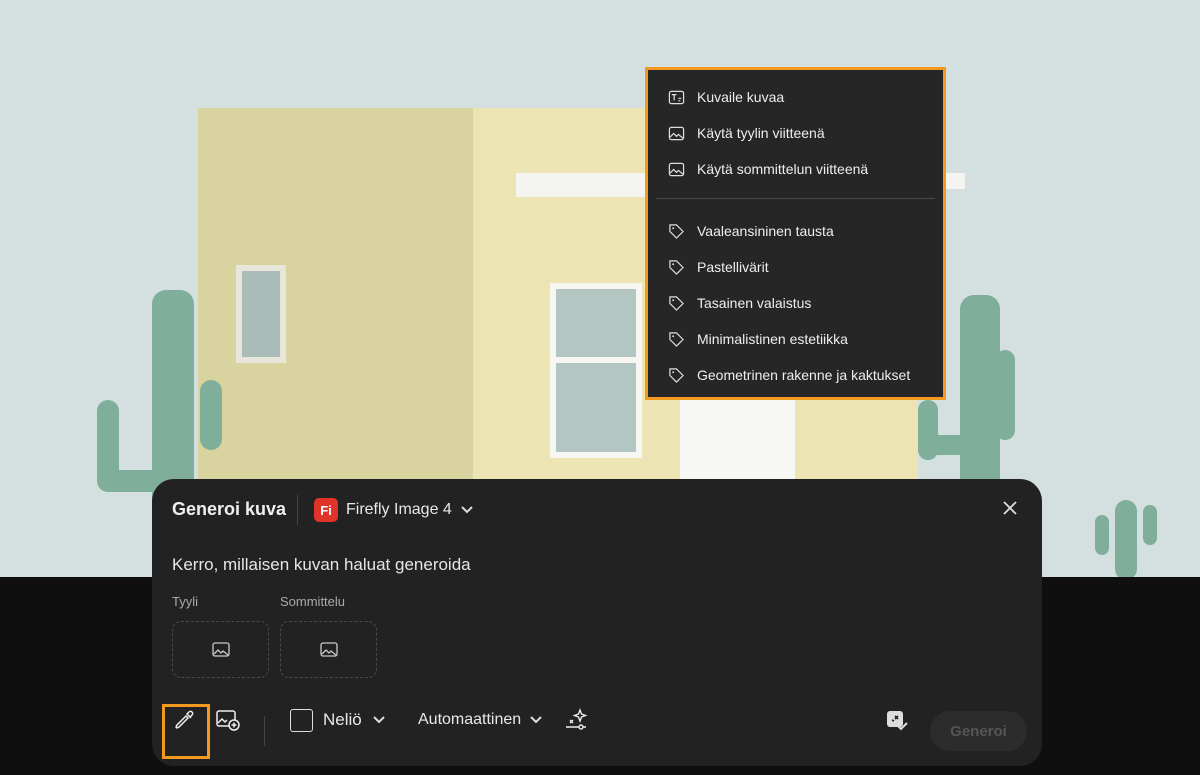 This screenshot has height=775, width=1200. I want to click on aspect-ratio-dropdown: Neliö, so click(338, 720).